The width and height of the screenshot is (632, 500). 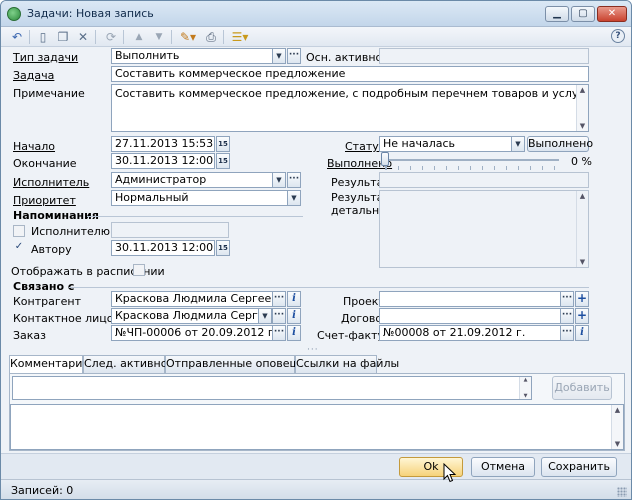 What do you see at coordinates (294, 56) in the screenshot?
I see `task-type-ellipsis-button: ···` at bounding box center [294, 56].